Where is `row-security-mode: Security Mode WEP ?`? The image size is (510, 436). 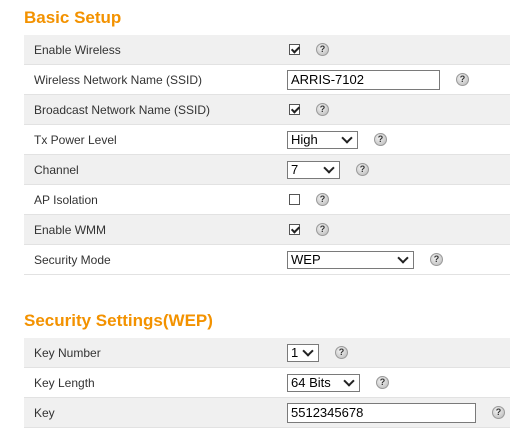 row-security-mode: Security Mode WEP ? is located at coordinates (267, 260).